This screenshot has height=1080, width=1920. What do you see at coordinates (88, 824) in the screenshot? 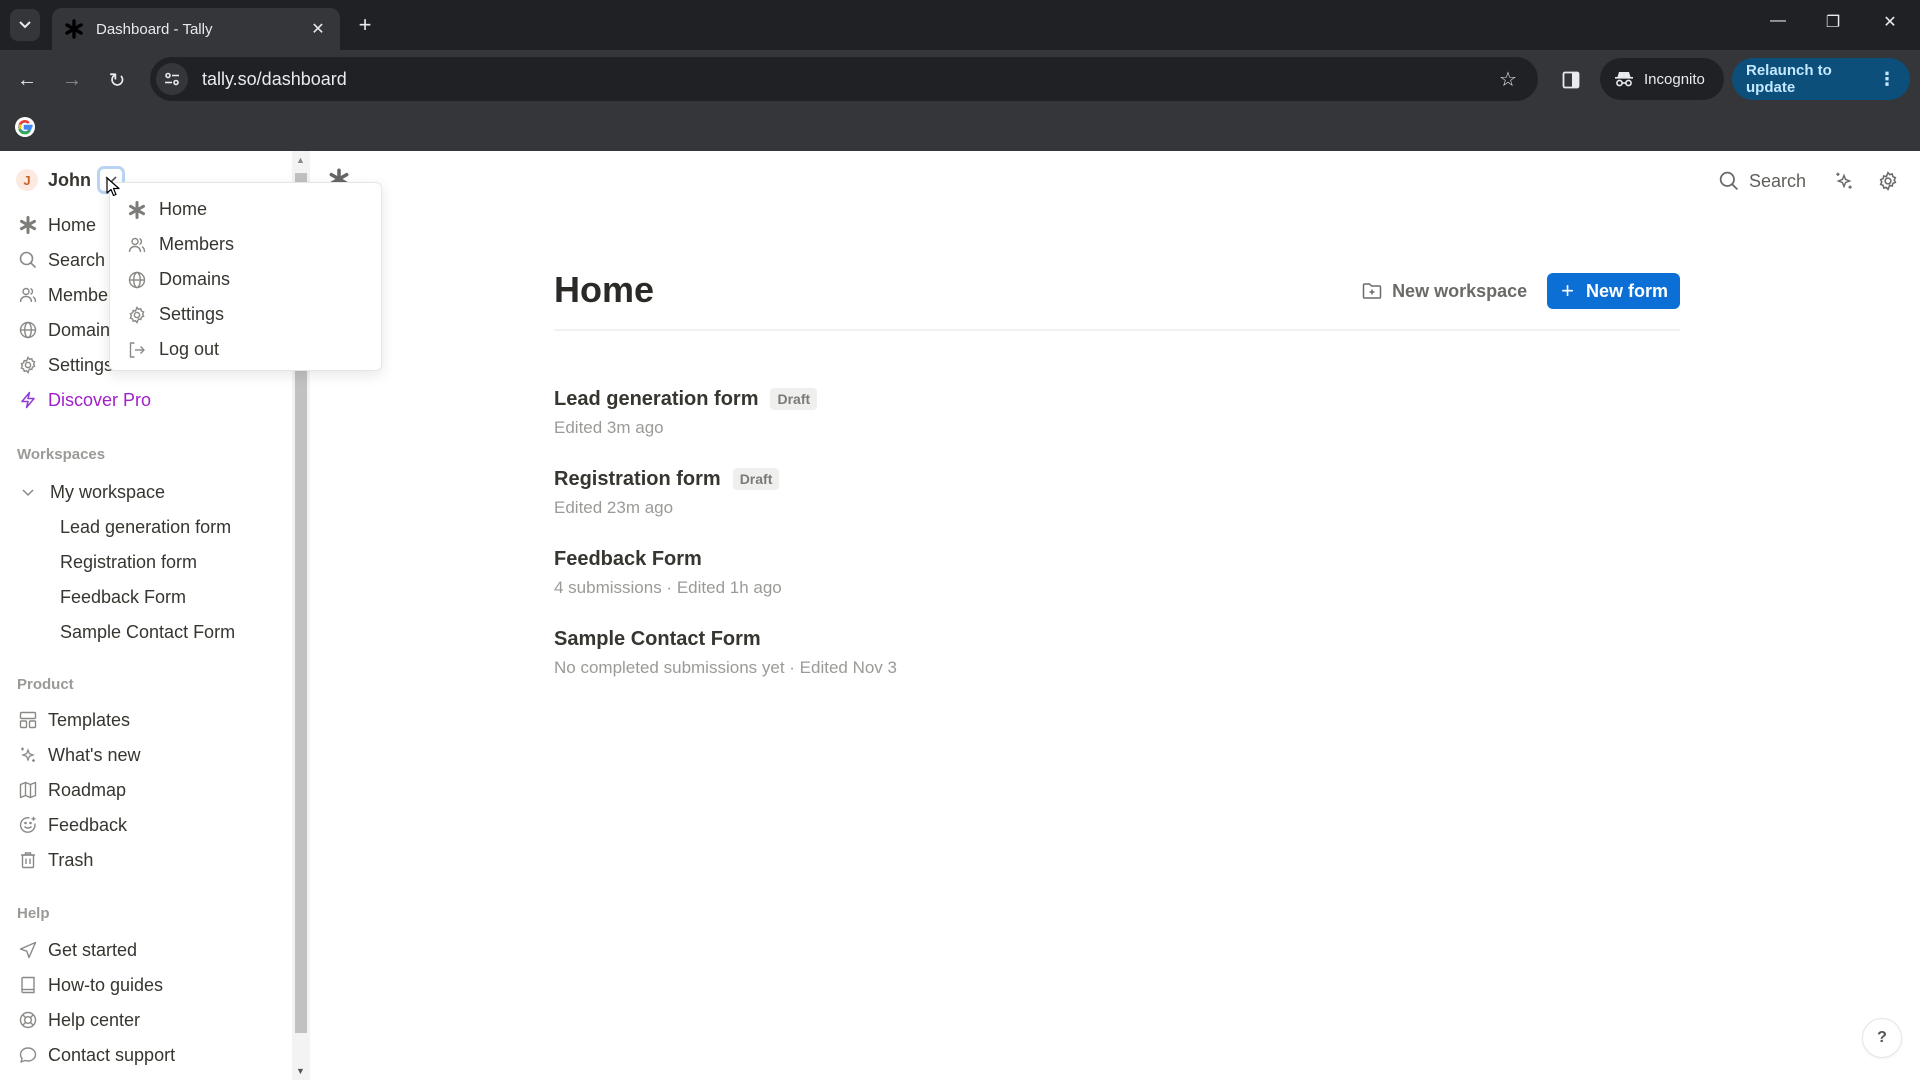
I see `sidebar-item-label: Feedback` at bounding box center [88, 824].